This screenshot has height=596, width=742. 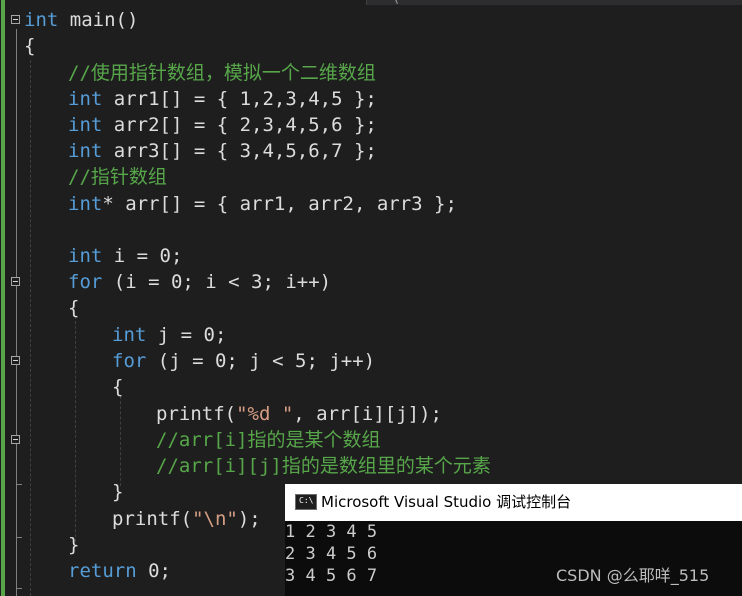 I want to click on console-app-icon: C:\, so click(x=306, y=502).